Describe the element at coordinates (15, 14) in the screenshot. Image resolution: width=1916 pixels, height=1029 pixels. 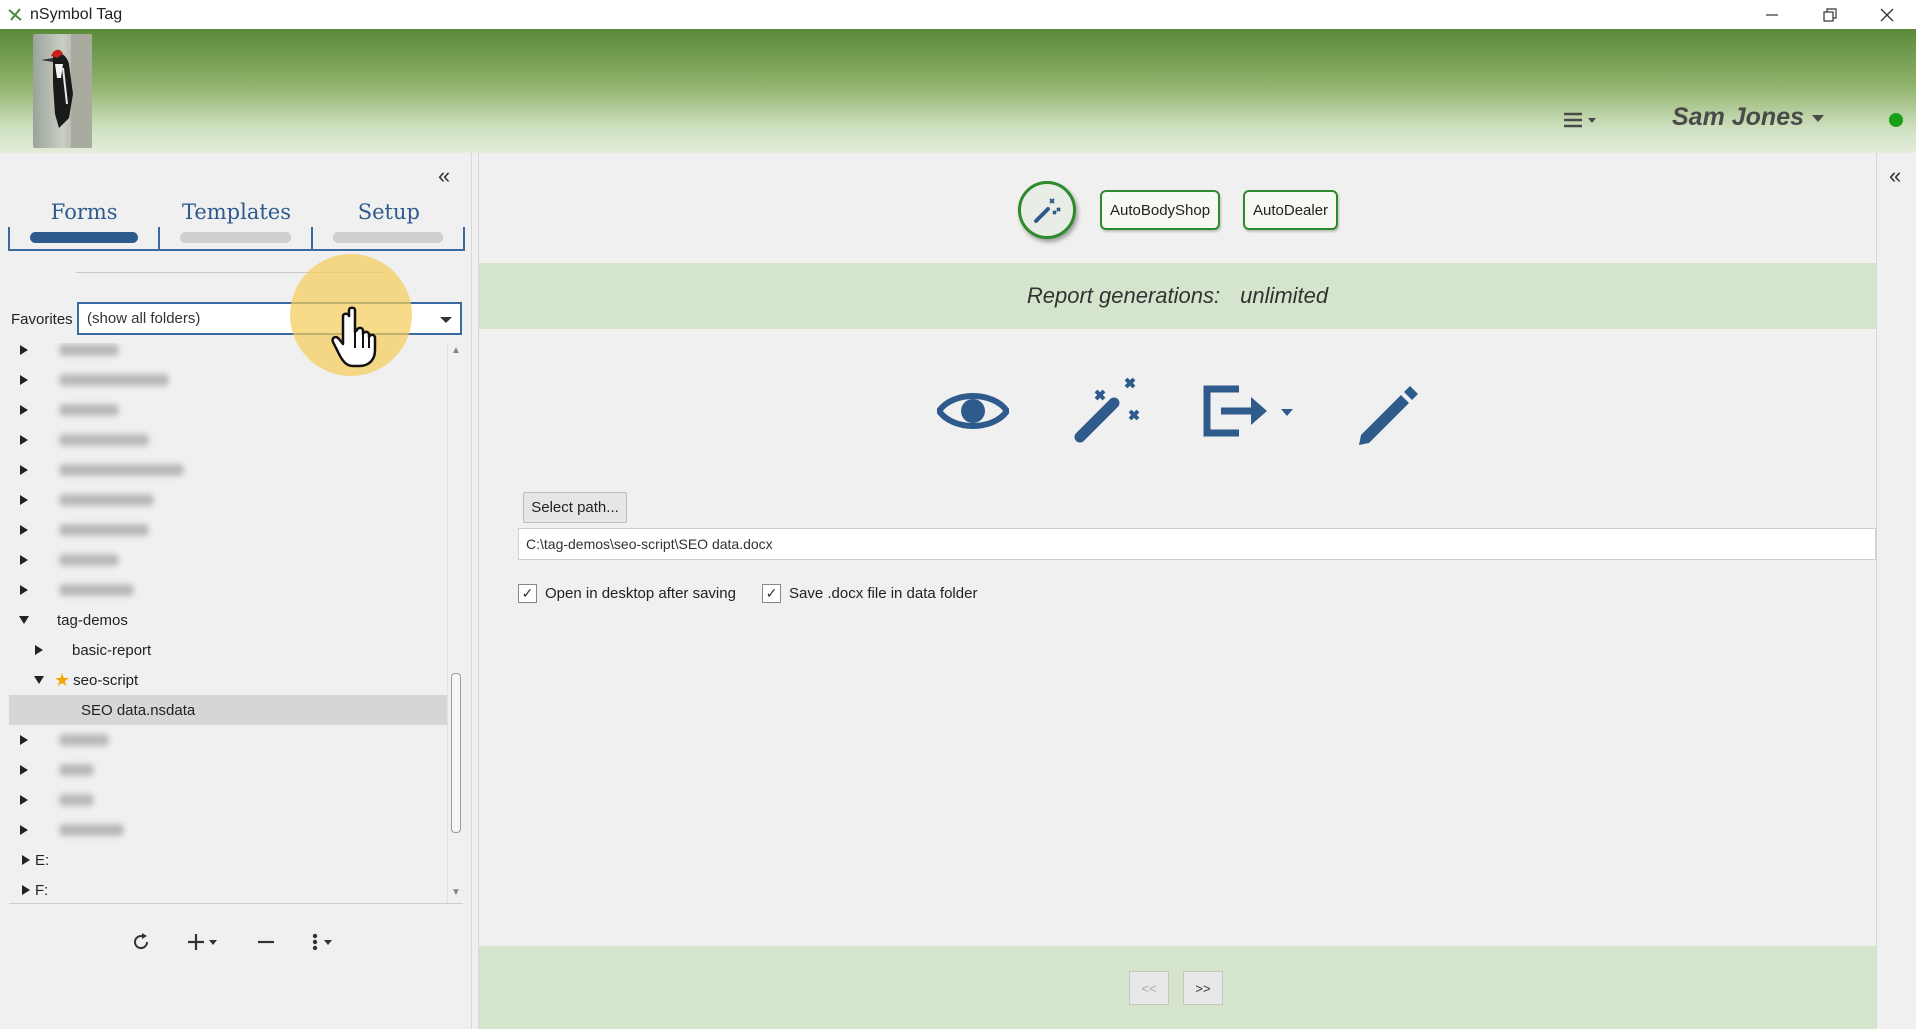
I see `app-icon` at that location.